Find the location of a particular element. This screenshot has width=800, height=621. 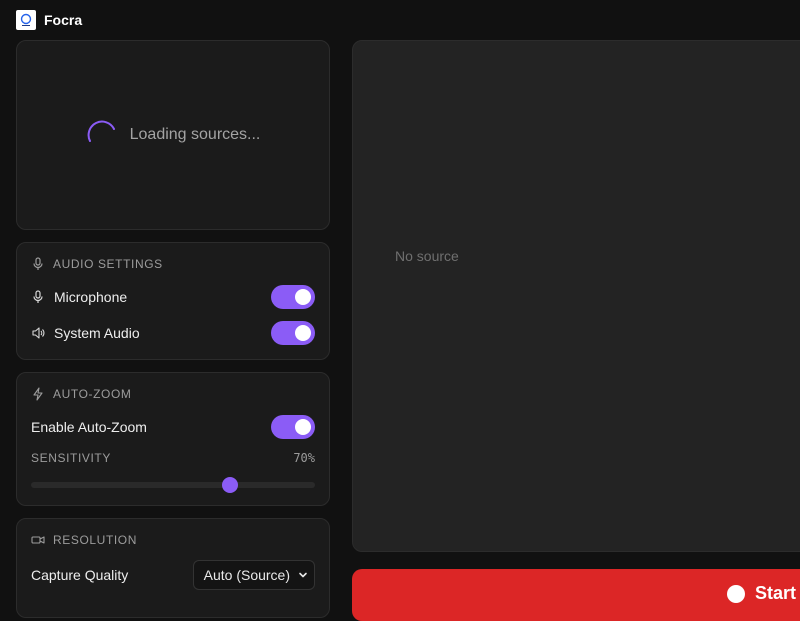

enable-auto-zoom-label: Enable Auto-Zoom is located at coordinates (89, 427).